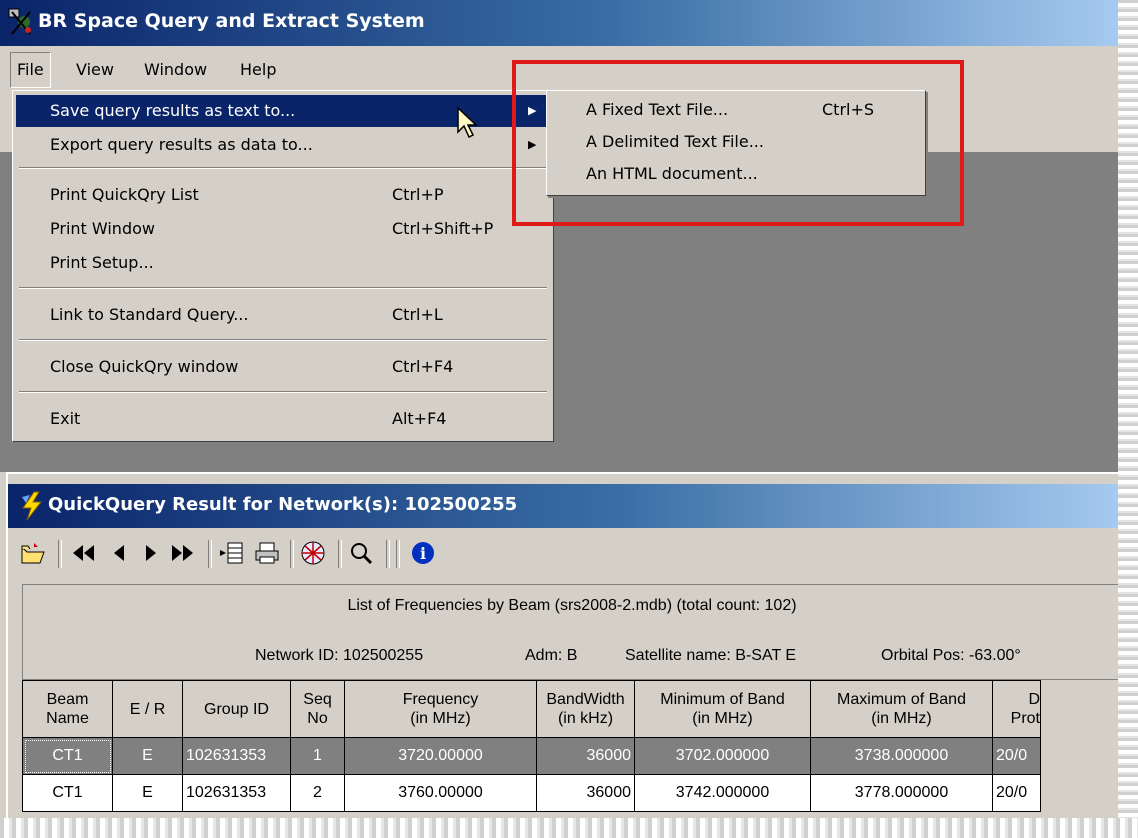  What do you see at coordinates (231, 21) in the screenshot?
I see `window-title: BR Space Query and Extract System` at bounding box center [231, 21].